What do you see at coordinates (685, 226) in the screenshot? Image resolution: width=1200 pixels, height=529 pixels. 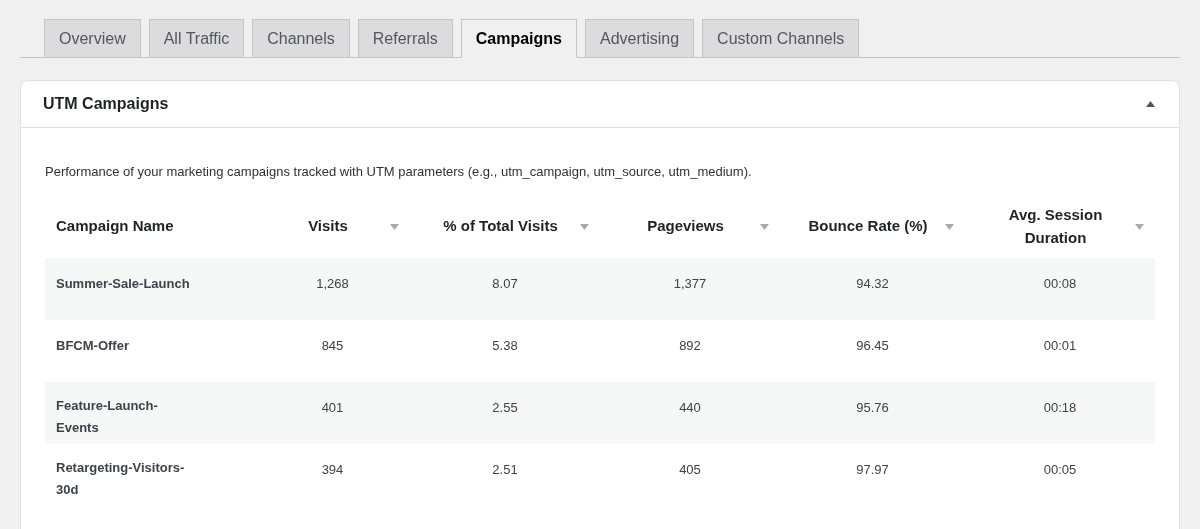 I see `column-header: Pageviews` at bounding box center [685, 226].